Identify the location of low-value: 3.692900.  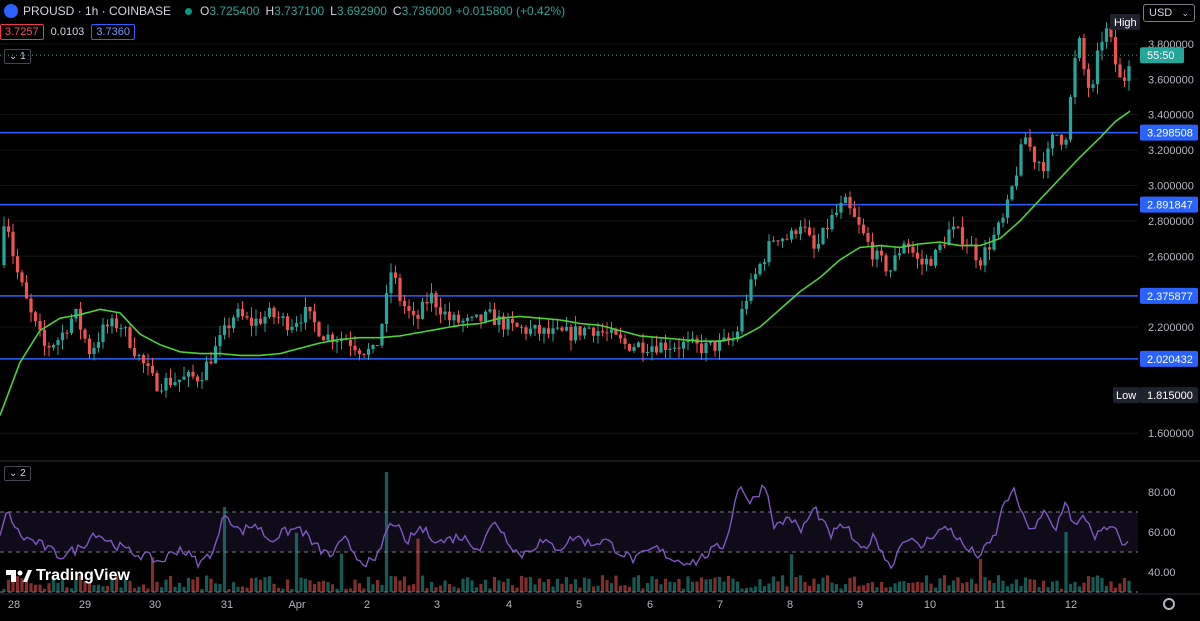
(361, 11).